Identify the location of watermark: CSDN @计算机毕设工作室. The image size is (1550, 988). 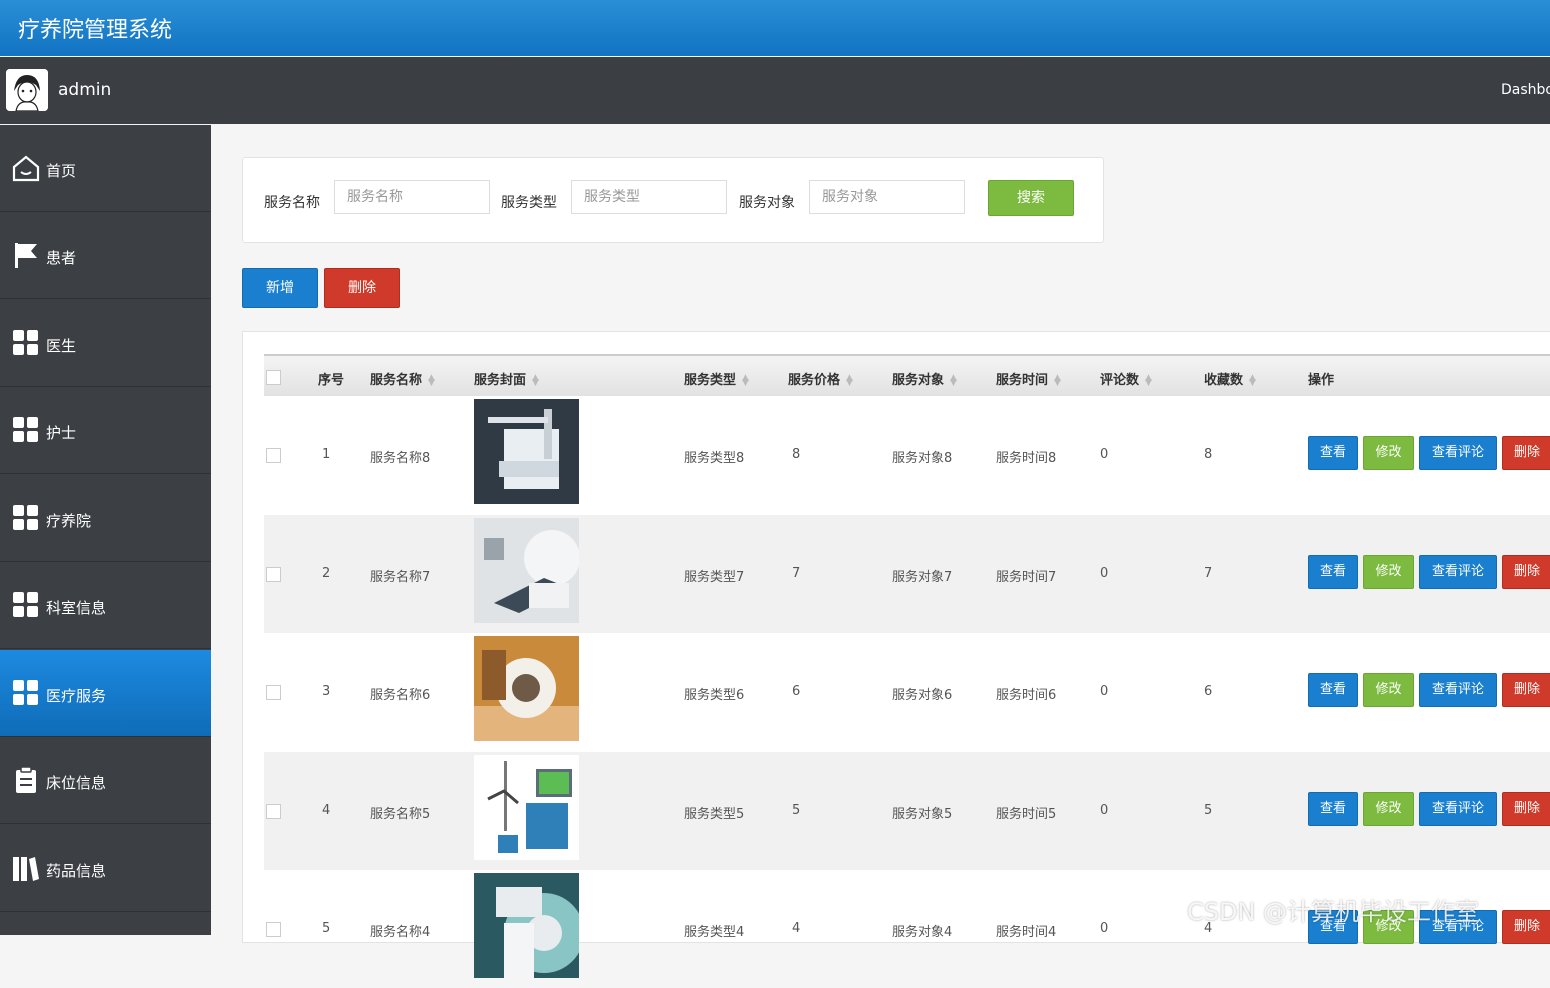
(1333, 912).